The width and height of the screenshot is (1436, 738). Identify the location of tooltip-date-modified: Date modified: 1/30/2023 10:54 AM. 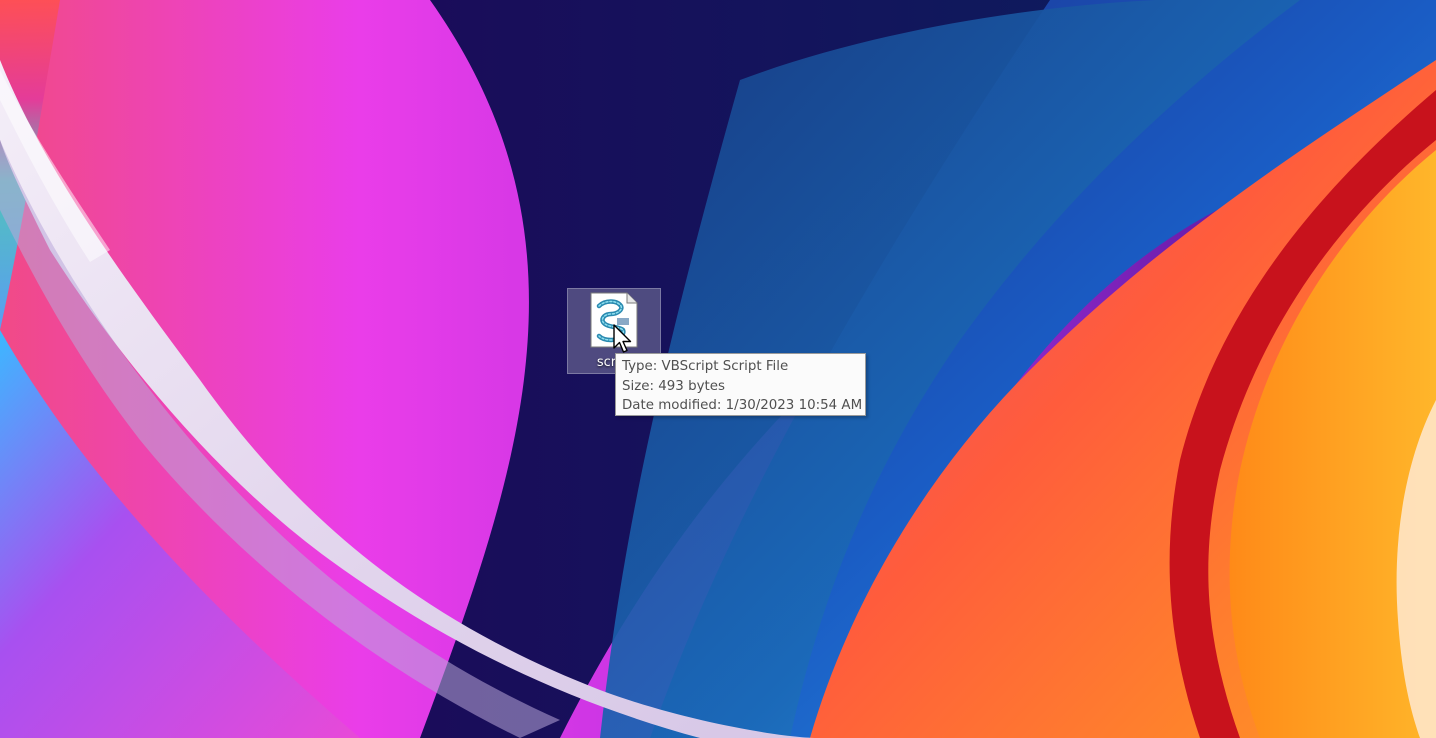
(742, 405).